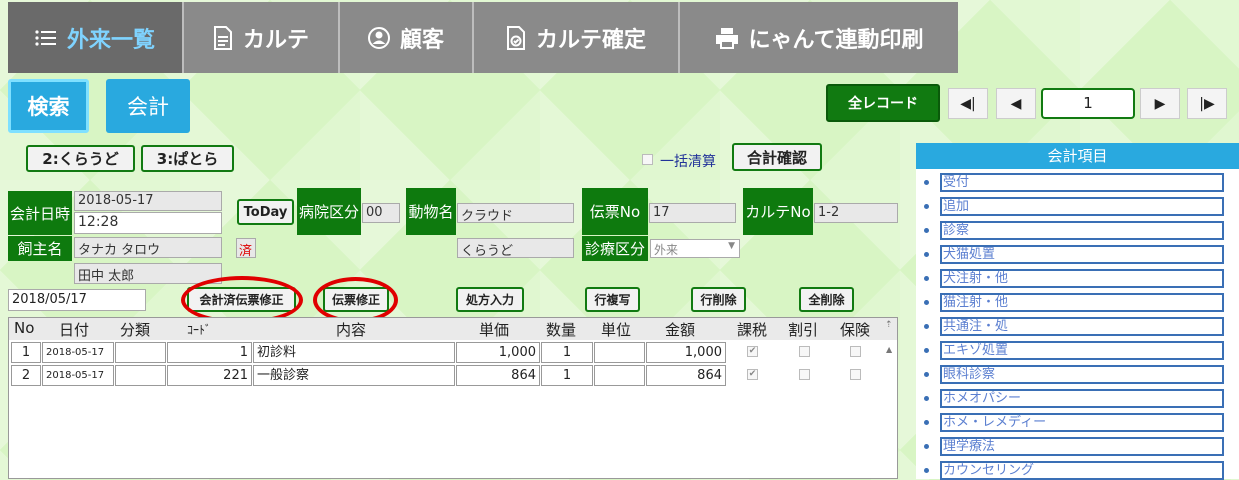 The width and height of the screenshot is (1239, 480). What do you see at coordinates (515, 213) in the screenshot?
I see `animal-name-field: クラウド` at bounding box center [515, 213].